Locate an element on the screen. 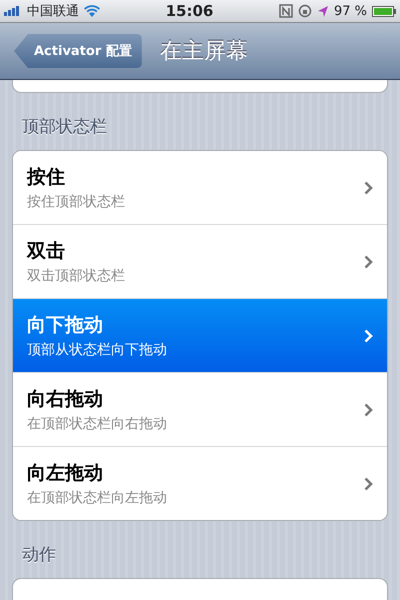 The height and width of the screenshot is (600, 400). row-subtitle: 在顶部状态栏向右拖动 is located at coordinates (97, 424).